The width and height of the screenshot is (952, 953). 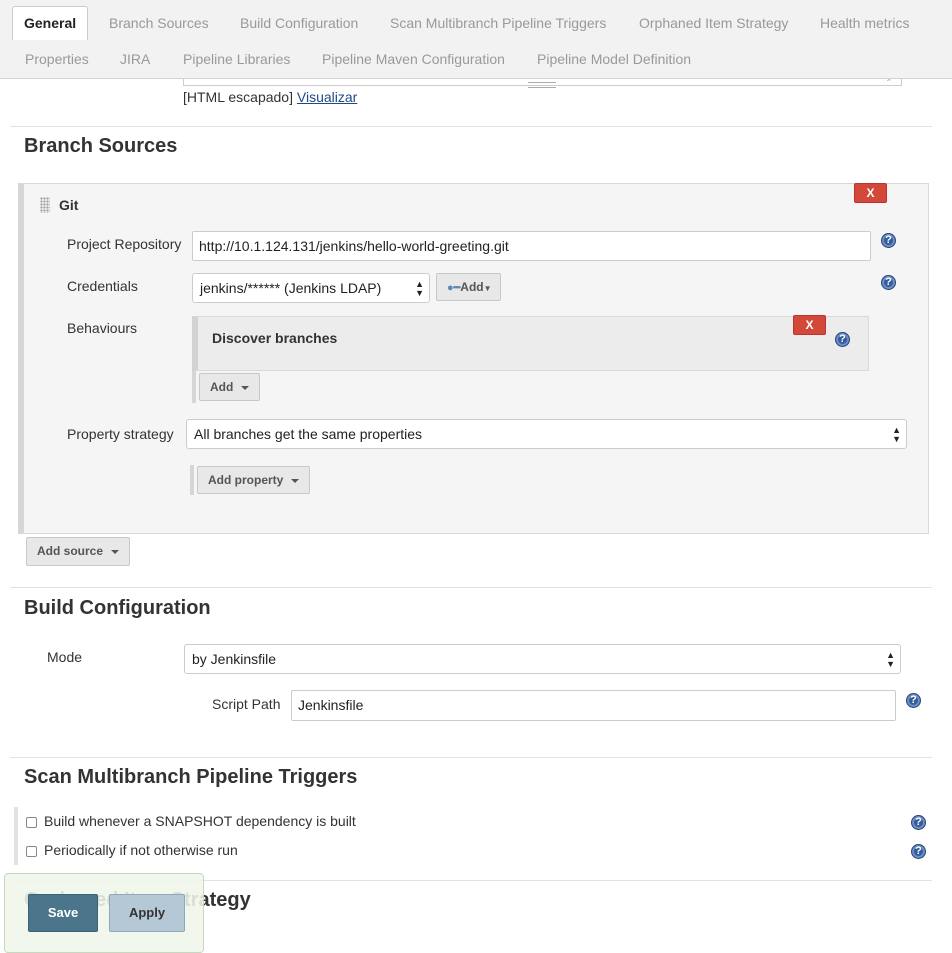 What do you see at coordinates (487, 288) in the screenshot?
I see `dropdown-arrow-icon: ▼` at bounding box center [487, 288].